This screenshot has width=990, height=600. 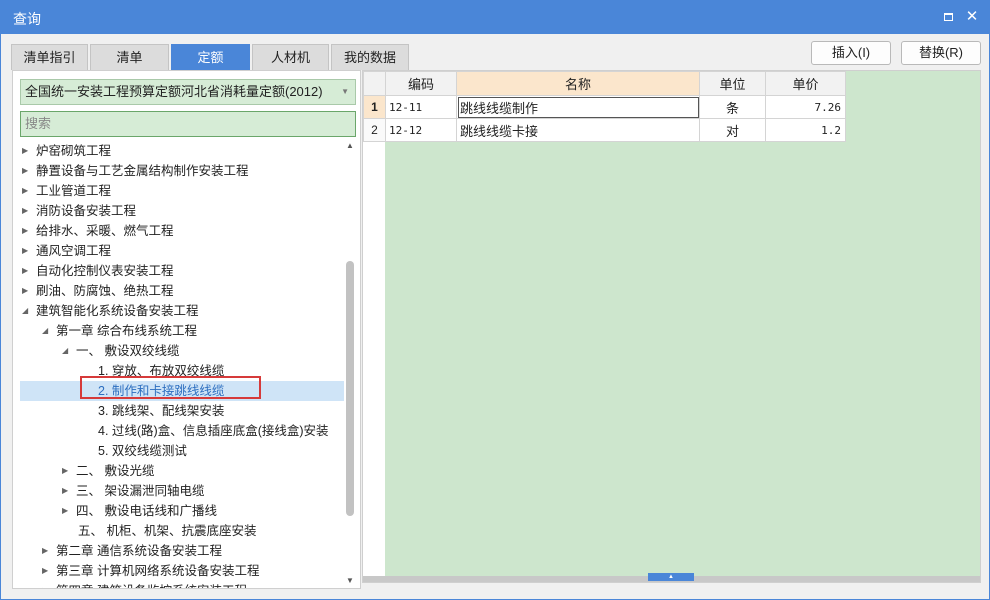 I want to click on tree-node-label: 自动化控制仪表安装工程, so click(x=105, y=271).